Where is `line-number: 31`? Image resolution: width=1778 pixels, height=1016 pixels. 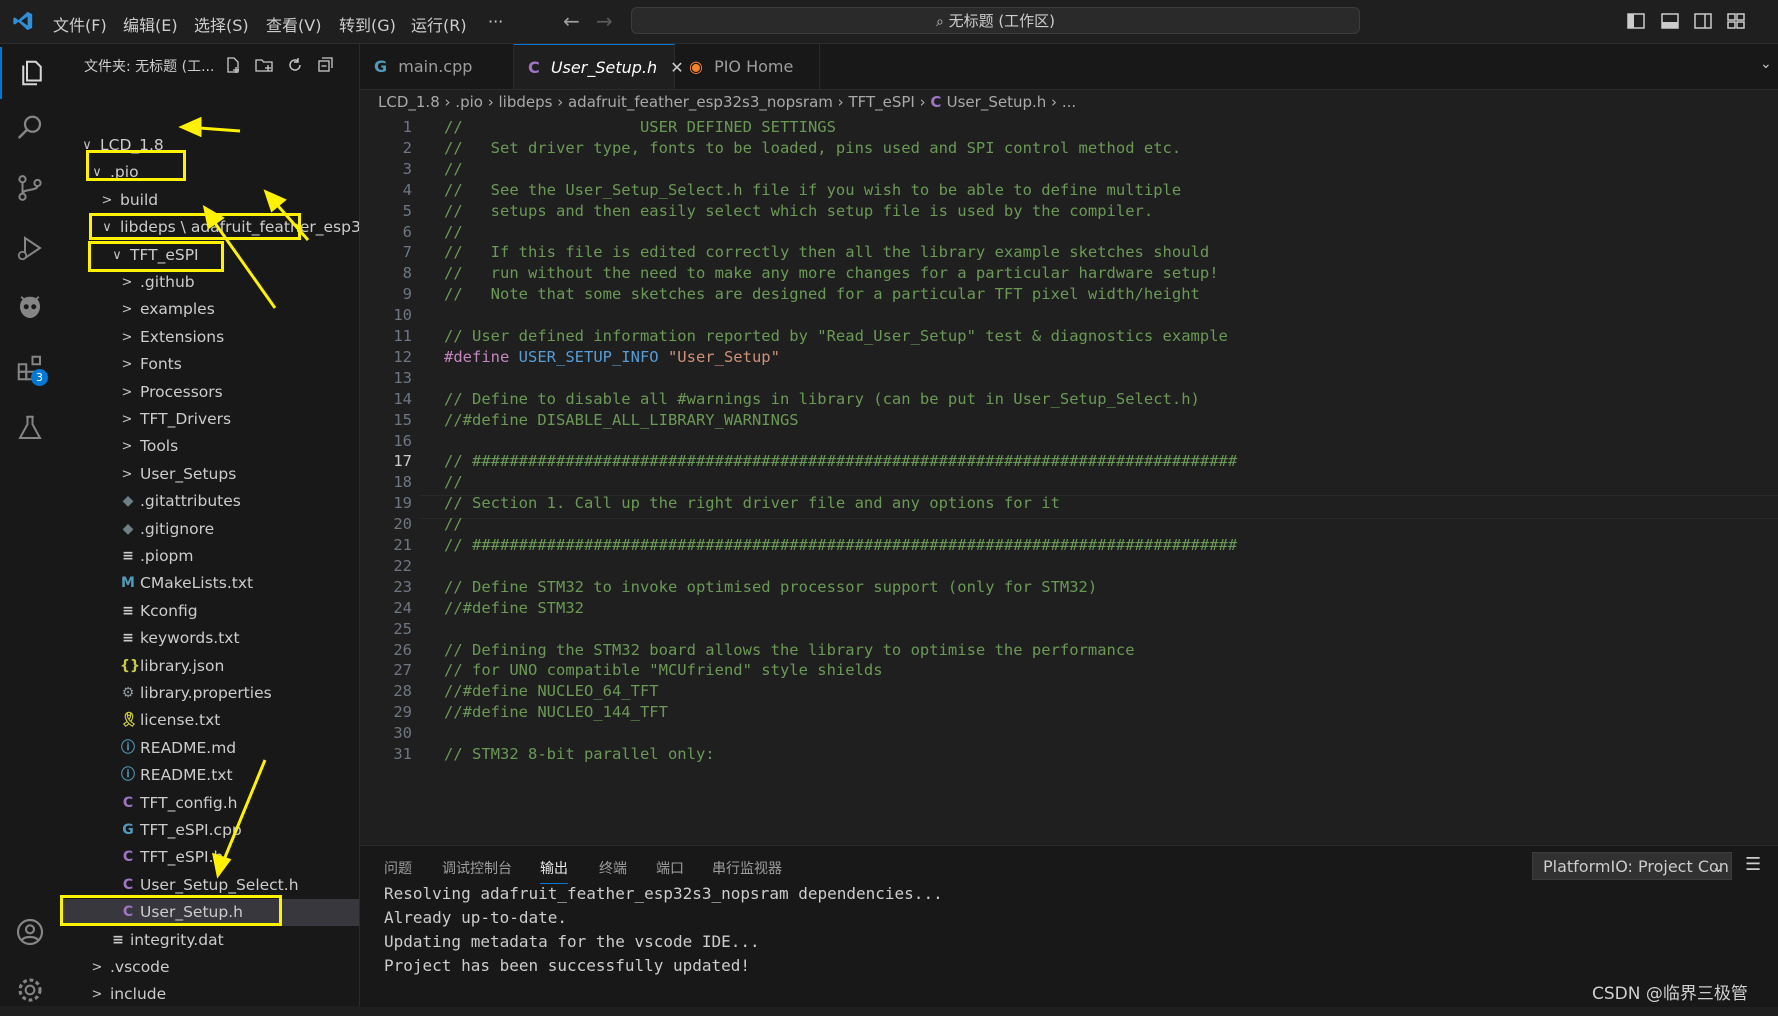
line-number: 31 is located at coordinates (402, 754).